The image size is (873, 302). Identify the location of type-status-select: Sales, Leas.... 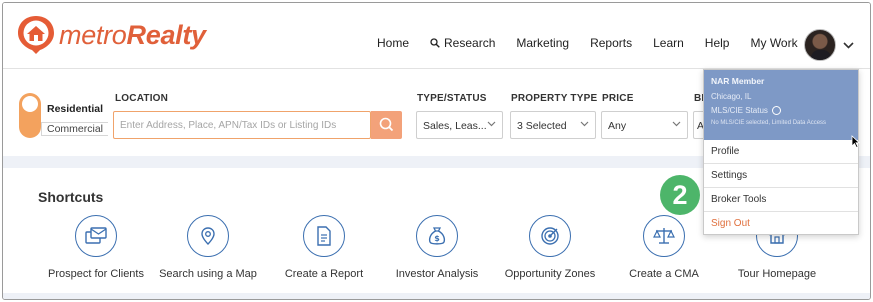
(459, 125).